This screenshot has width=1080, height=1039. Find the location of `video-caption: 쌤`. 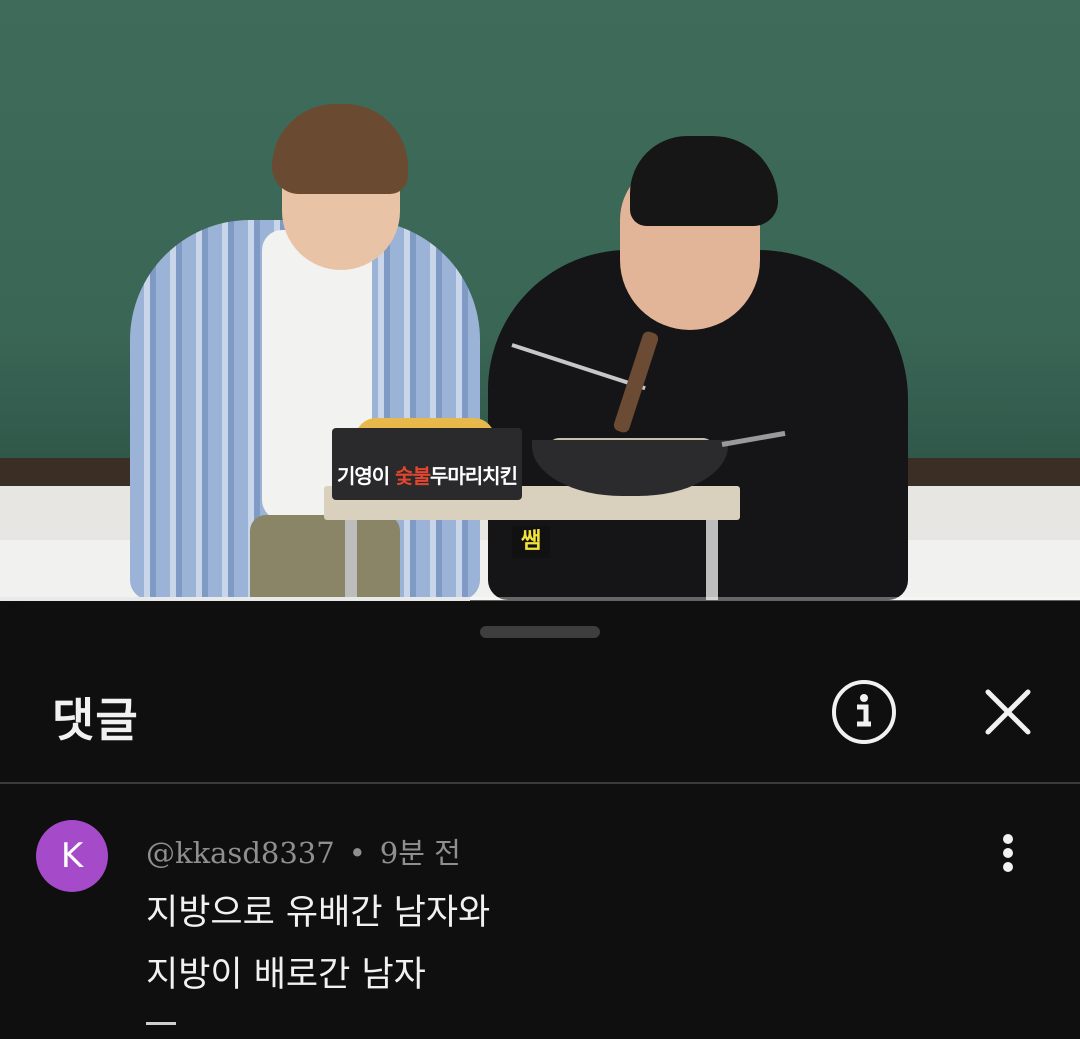

video-caption: 쌤 is located at coordinates (531, 542).